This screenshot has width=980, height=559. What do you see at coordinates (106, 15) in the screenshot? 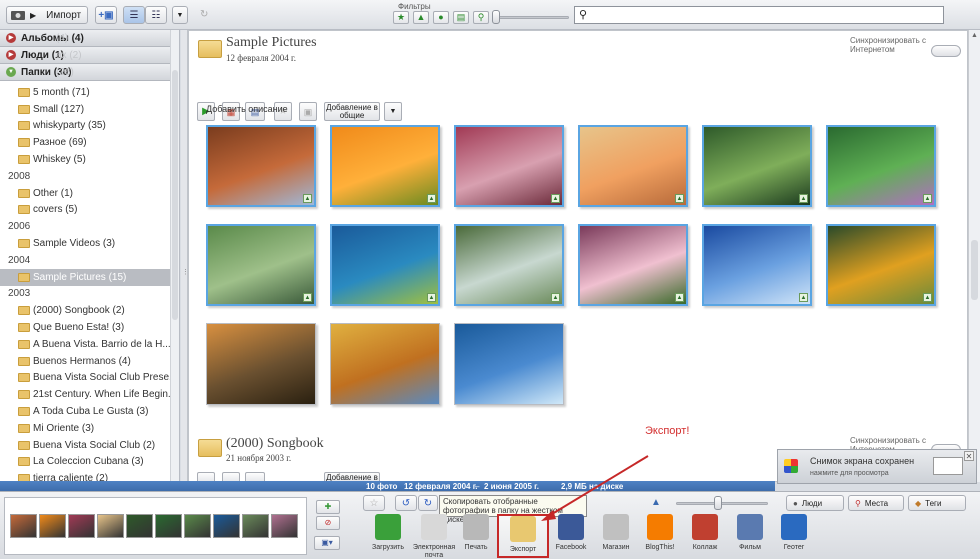
I see `add-to-album-button: +▣` at bounding box center [106, 15].